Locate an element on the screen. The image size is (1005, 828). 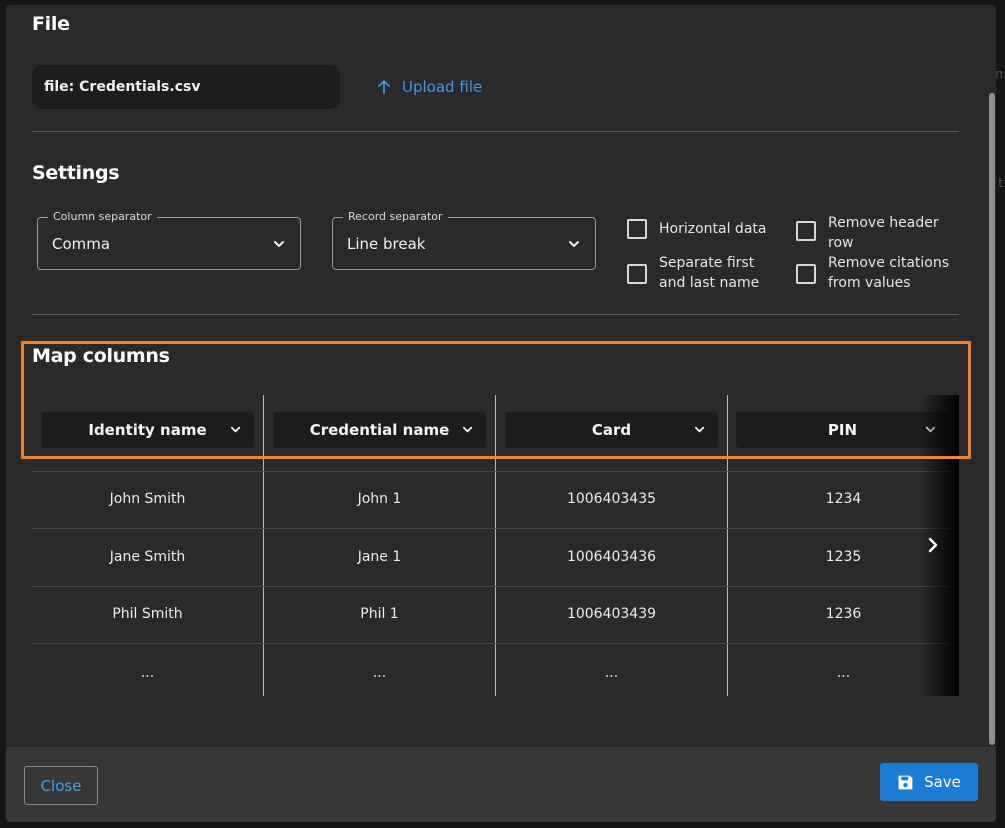
table-cell: John Smith is located at coordinates (147, 499).